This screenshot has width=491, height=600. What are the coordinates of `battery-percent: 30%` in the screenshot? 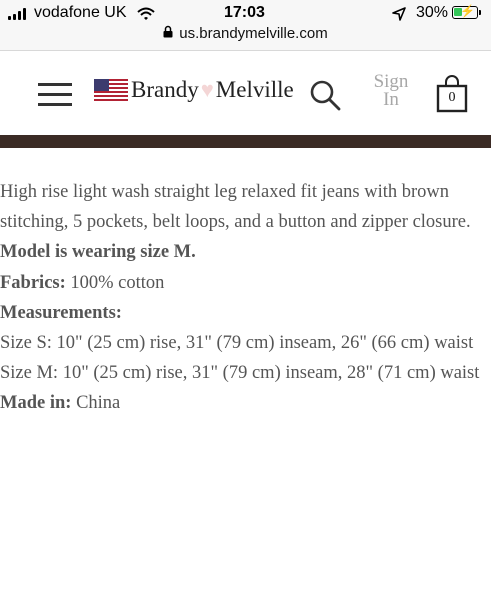 It's located at (432, 12).